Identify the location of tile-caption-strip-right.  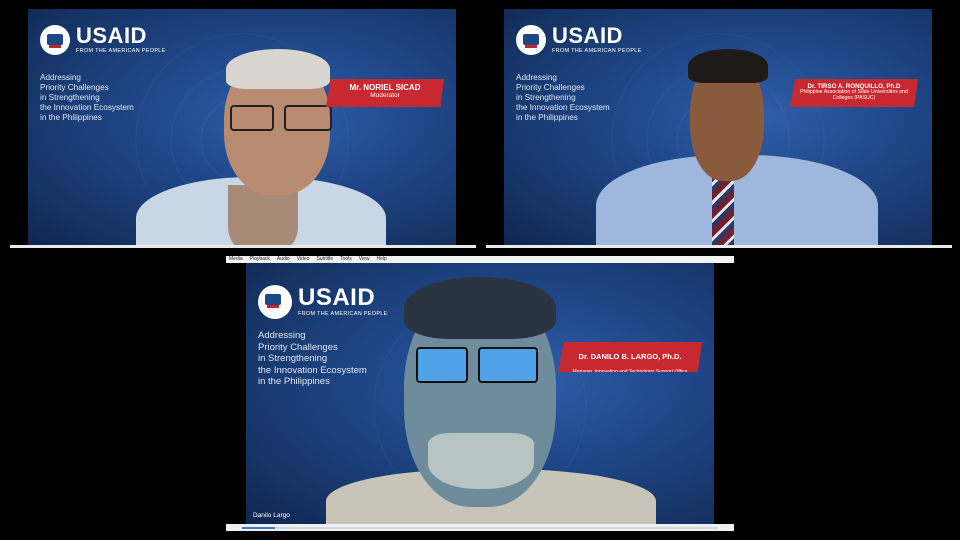
(719, 246).